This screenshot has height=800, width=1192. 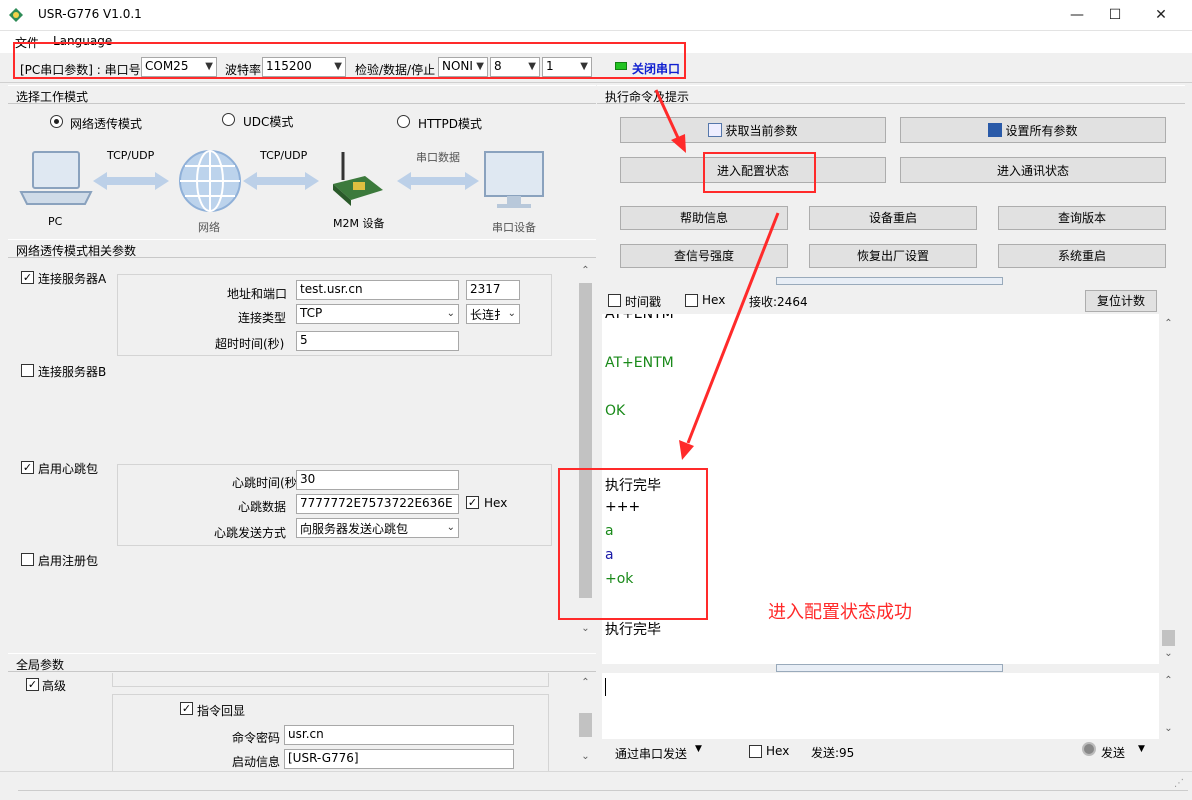 What do you see at coordinates (472, 502) in the screenshot?
I see `hb-hex-checkbox: ✓` at bounding box center [472, 502].